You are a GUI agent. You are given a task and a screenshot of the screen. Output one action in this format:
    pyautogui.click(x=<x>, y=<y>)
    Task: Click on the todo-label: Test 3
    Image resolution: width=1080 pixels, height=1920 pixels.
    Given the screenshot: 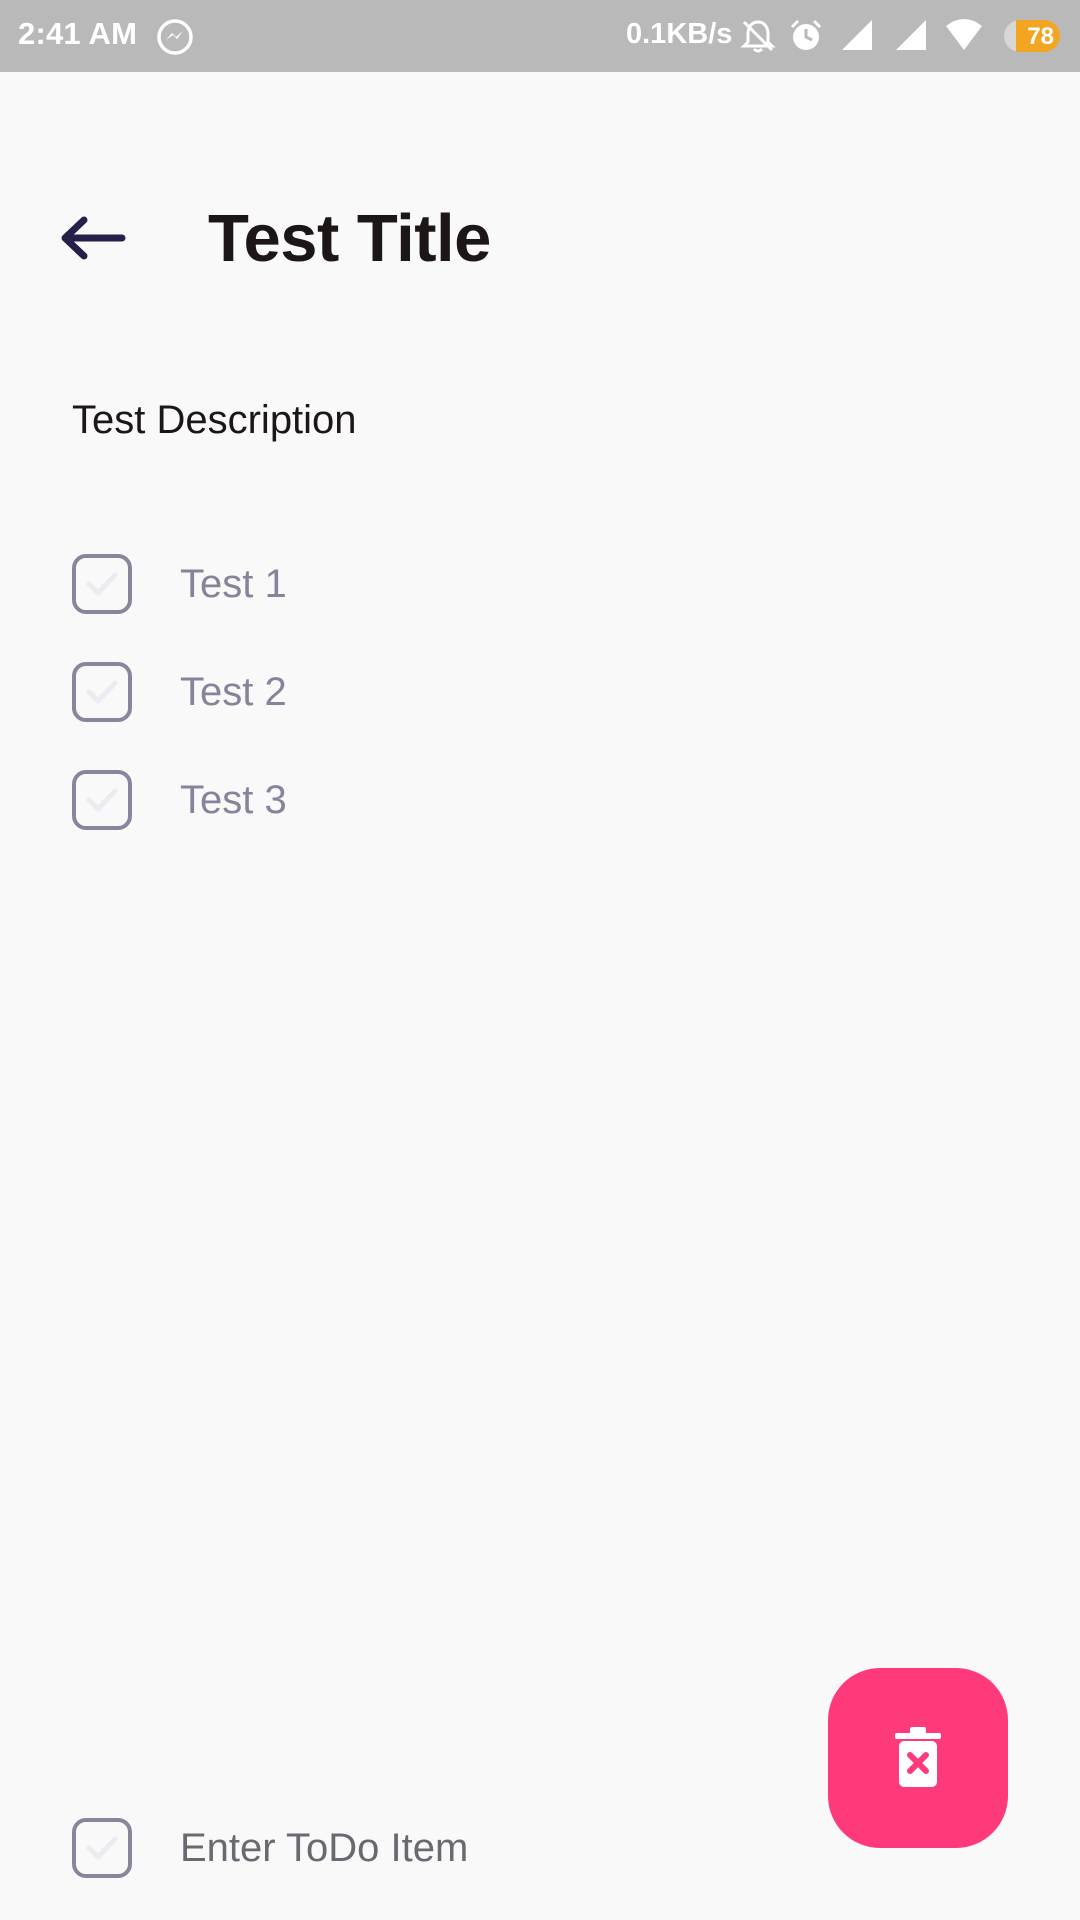 What is the action you would take?
    pyautogui.click(x=233, y=799)
    